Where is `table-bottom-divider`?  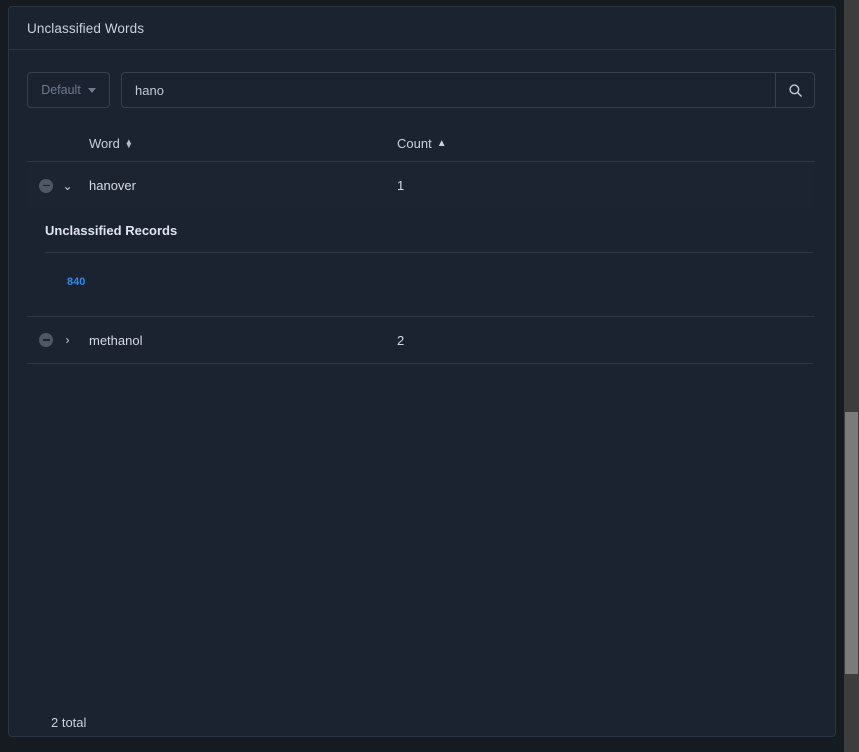 table-bottom-divider is located at coordinates (420, 363).